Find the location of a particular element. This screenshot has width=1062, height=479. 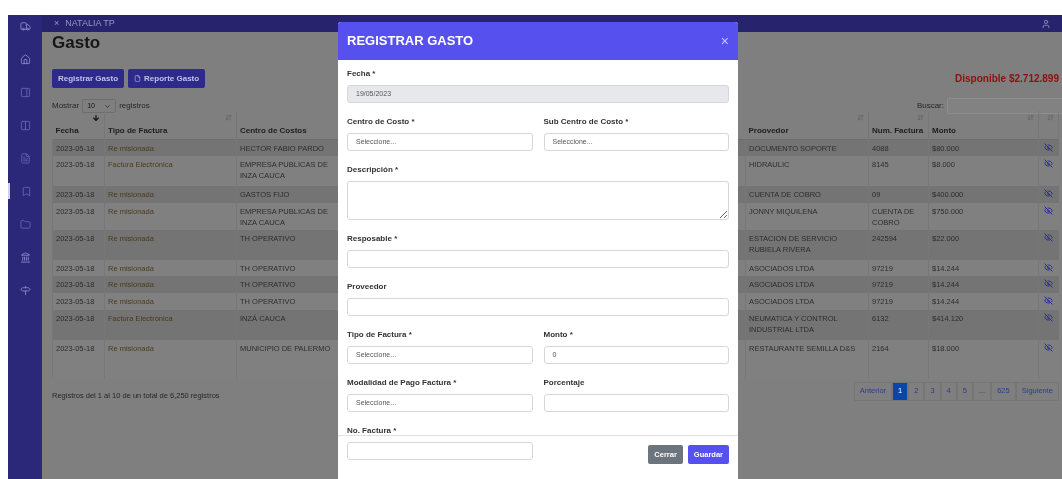

field-label: Proveedor is located at coordinates (367, 287).